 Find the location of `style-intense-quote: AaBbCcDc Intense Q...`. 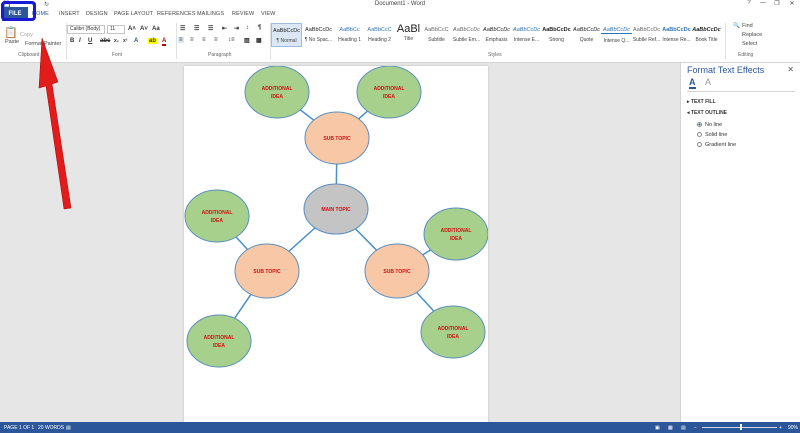

style-intense-quote: AaBbCcDc Intense Q... is located at coordinates (616, 35).